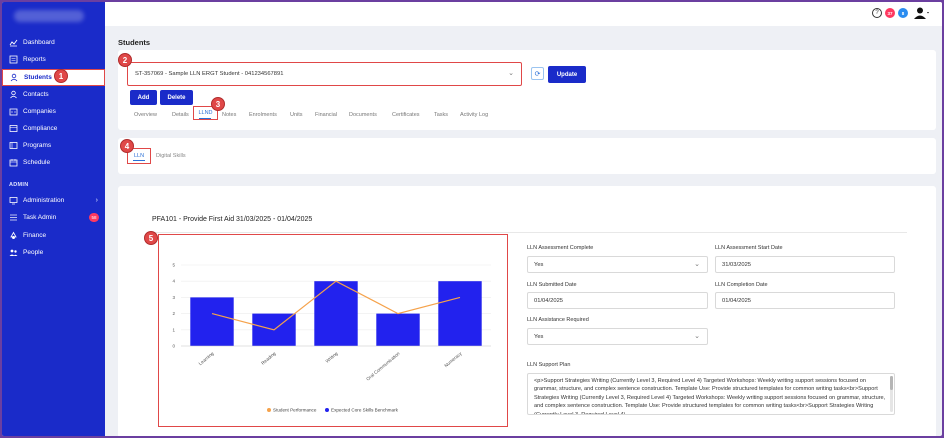  I want to click on start-date-label: LLN Assessment Start Date, so click(749, 248).